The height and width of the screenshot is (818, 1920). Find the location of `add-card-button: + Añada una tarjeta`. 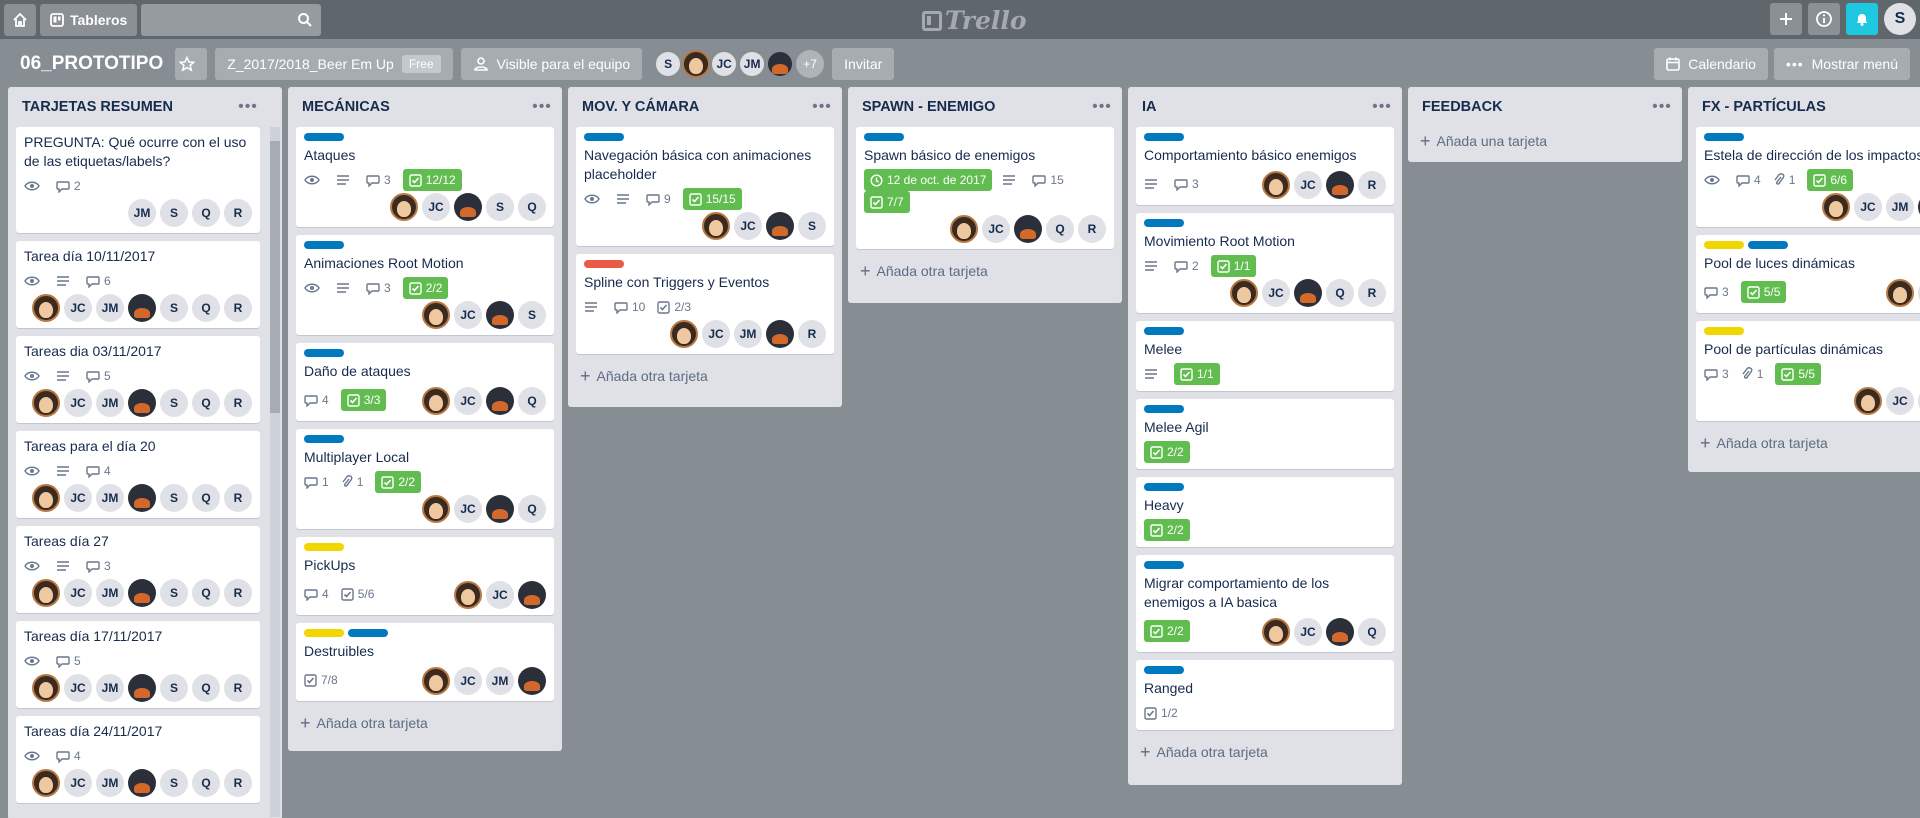

add-card-button: + Añada una tarjeta is located at coordinates (1545, 141).